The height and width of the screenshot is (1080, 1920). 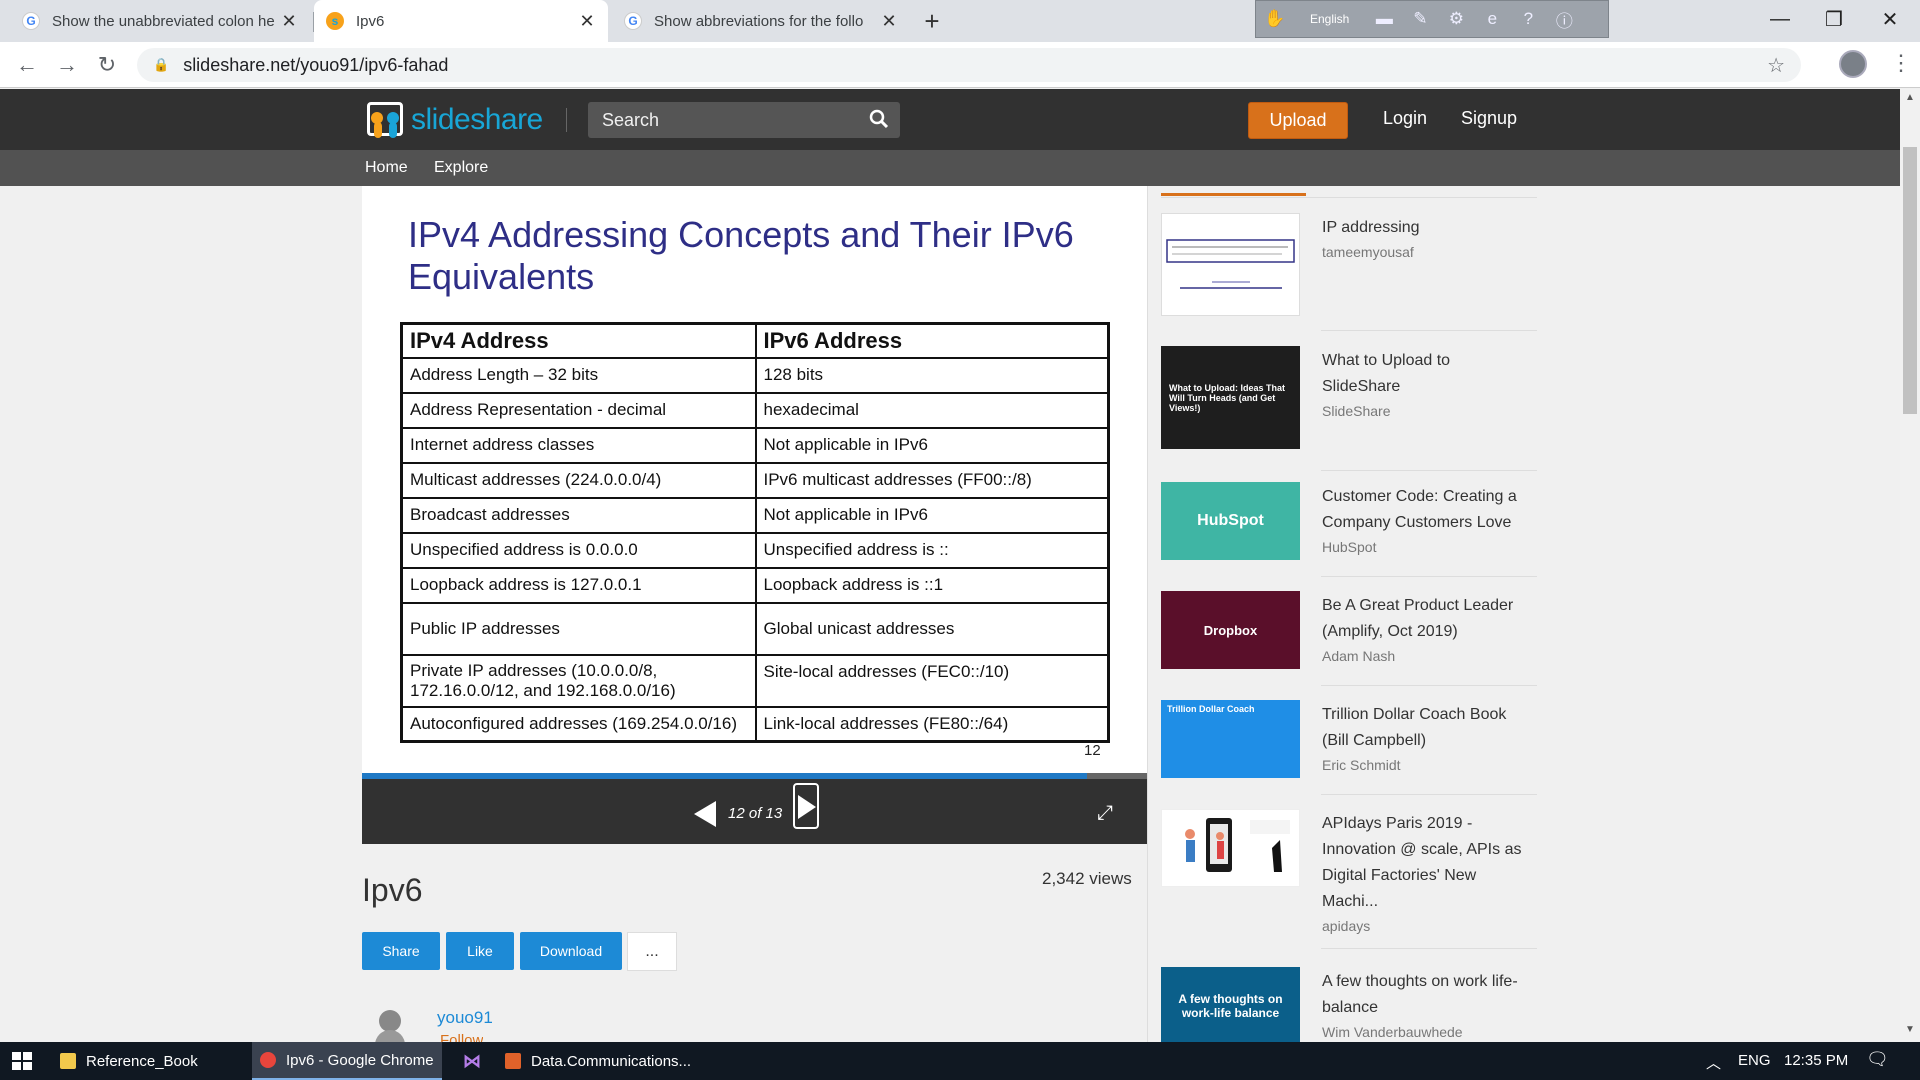 I want to click on lock-icon: 🔒, so click(x=161, y=65).